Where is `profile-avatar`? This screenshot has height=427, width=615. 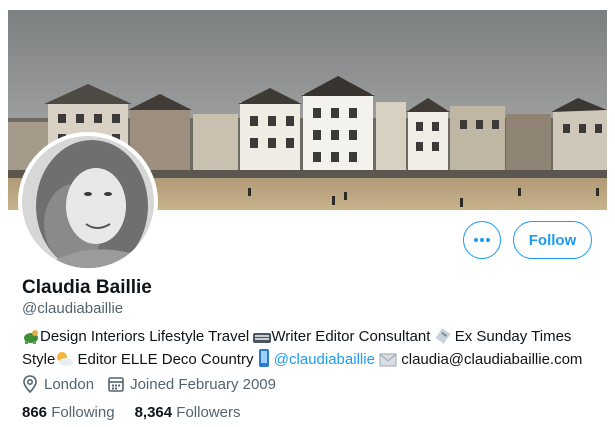
profile-avatar is located at coordinates (88, 202).